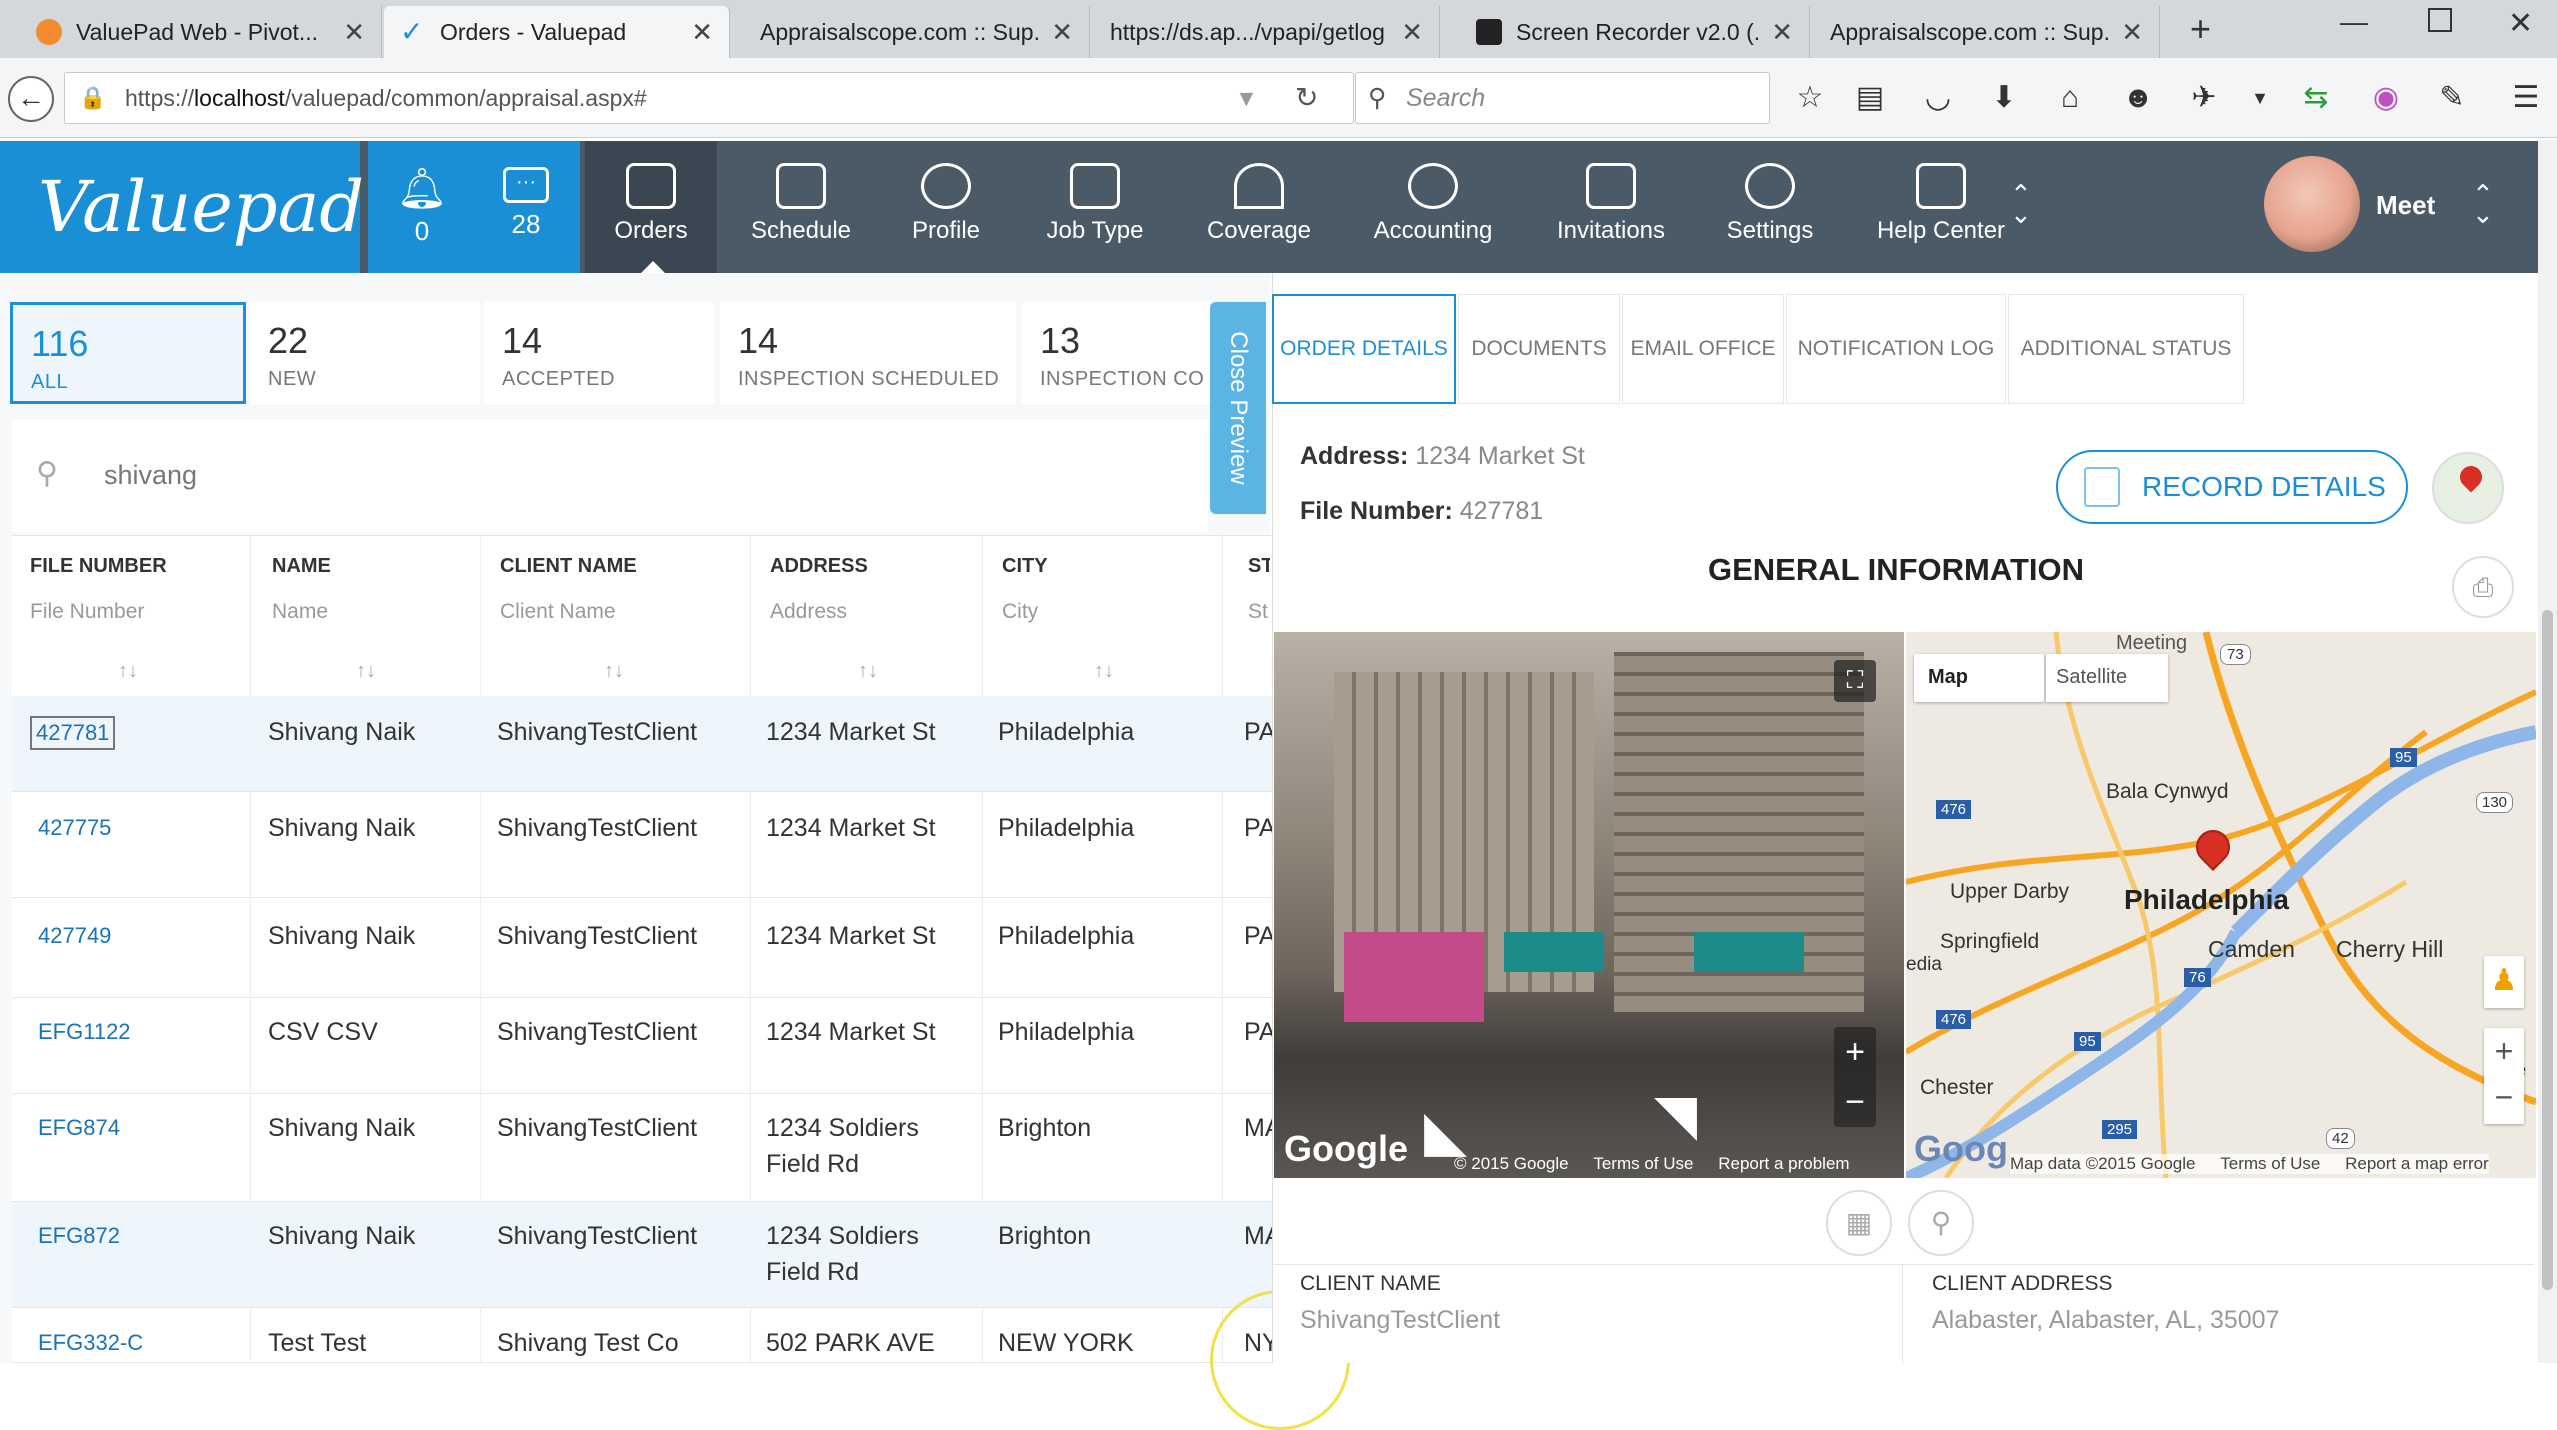  I want to click on orders-search-box: ⚲ shivang, so click(610, 476).